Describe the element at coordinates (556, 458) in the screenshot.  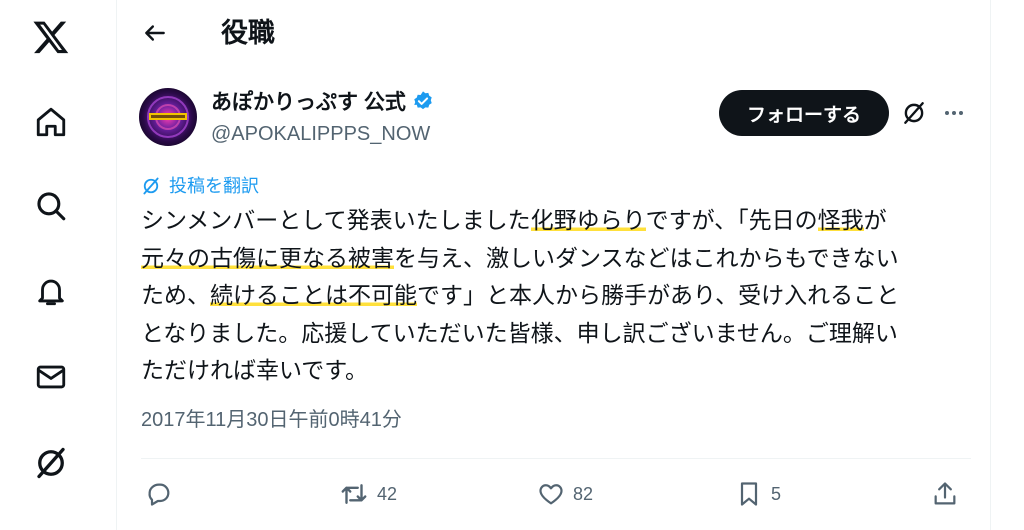
I see `divider` at that location.